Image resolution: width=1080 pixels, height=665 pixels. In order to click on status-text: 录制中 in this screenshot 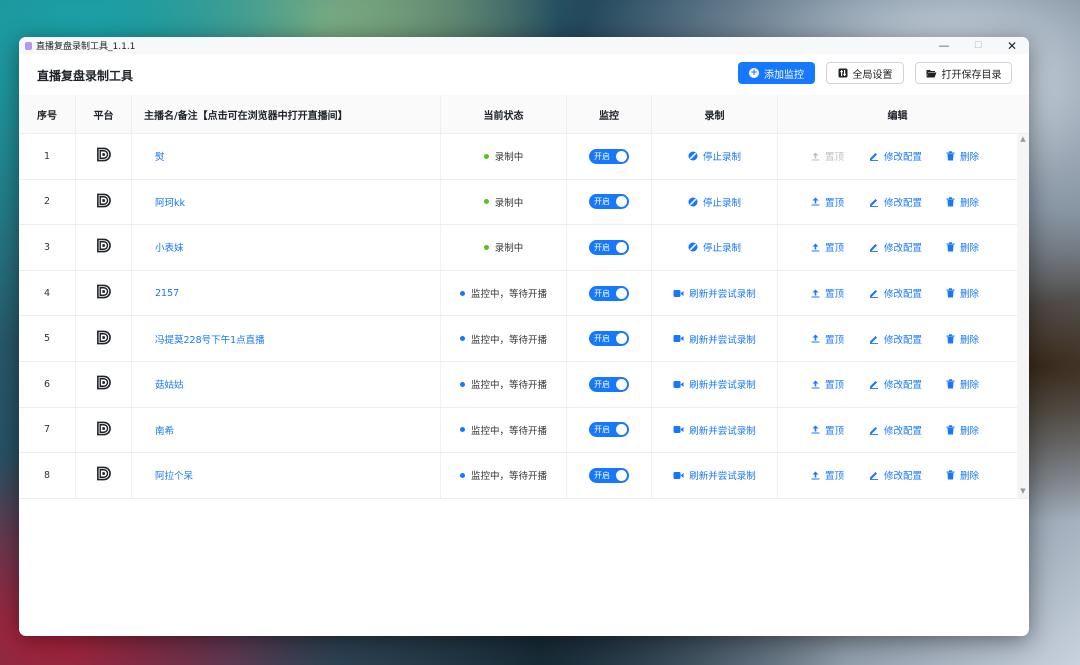, I will do `click(509, 158)`.